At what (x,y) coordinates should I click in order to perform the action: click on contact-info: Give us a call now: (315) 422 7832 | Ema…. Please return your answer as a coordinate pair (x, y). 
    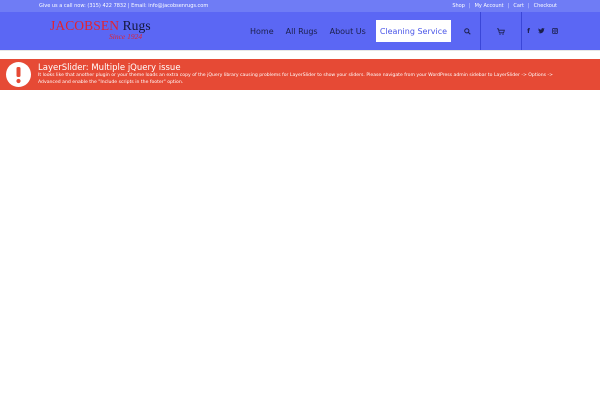
    Looking at the image, I should click on (124, 6).